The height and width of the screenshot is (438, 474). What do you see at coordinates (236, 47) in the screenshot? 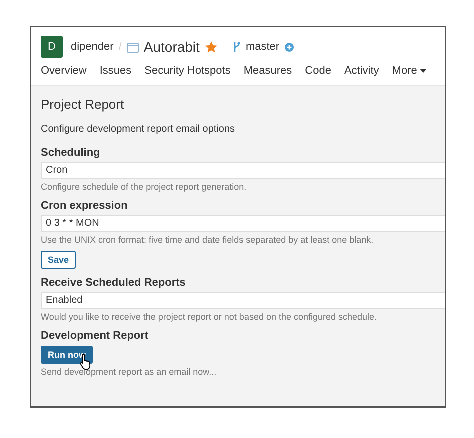
I see `branch-icon` at bounding box center [236, 47].